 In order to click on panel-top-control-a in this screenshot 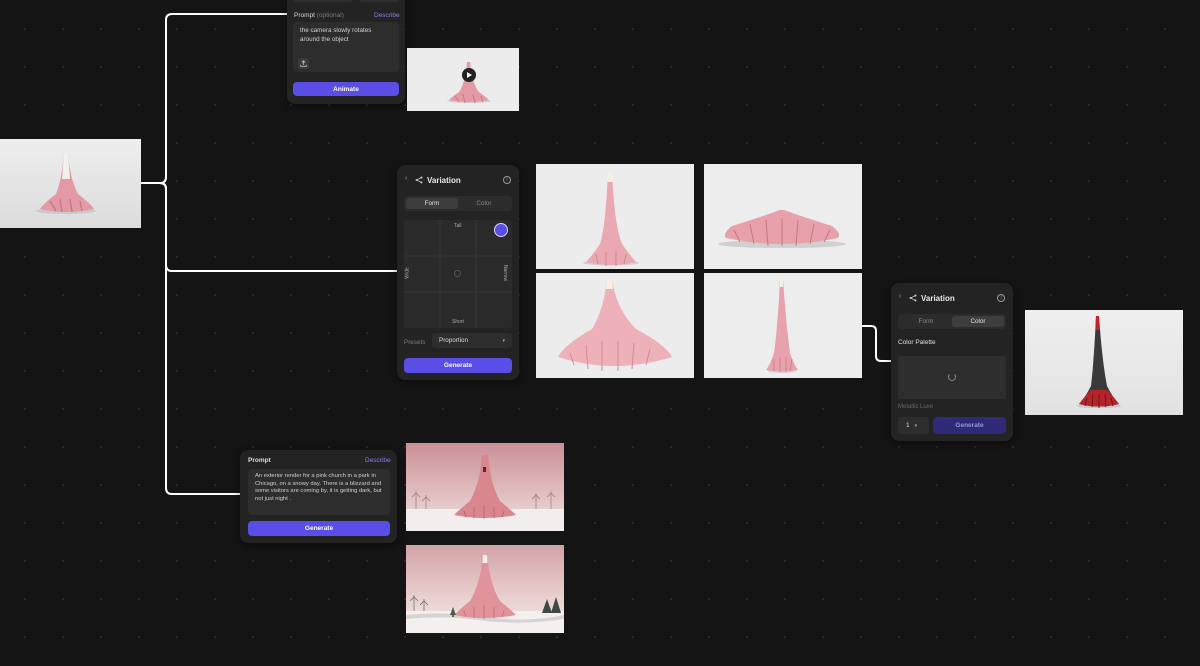, I will do `click(323, 1)`.